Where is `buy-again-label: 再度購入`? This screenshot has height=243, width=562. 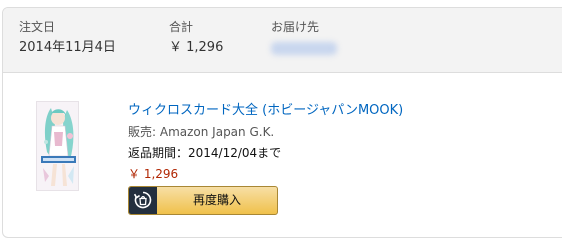 buy-again-label: 再度購入 is located at coordinates (216, 200).